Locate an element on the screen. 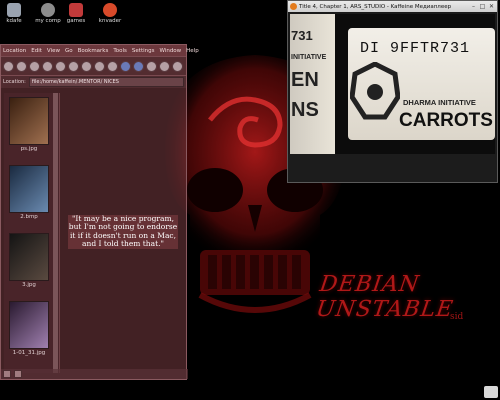 This screenshot has width=500, height=400. back-icon is located at coordinates (21, 66).